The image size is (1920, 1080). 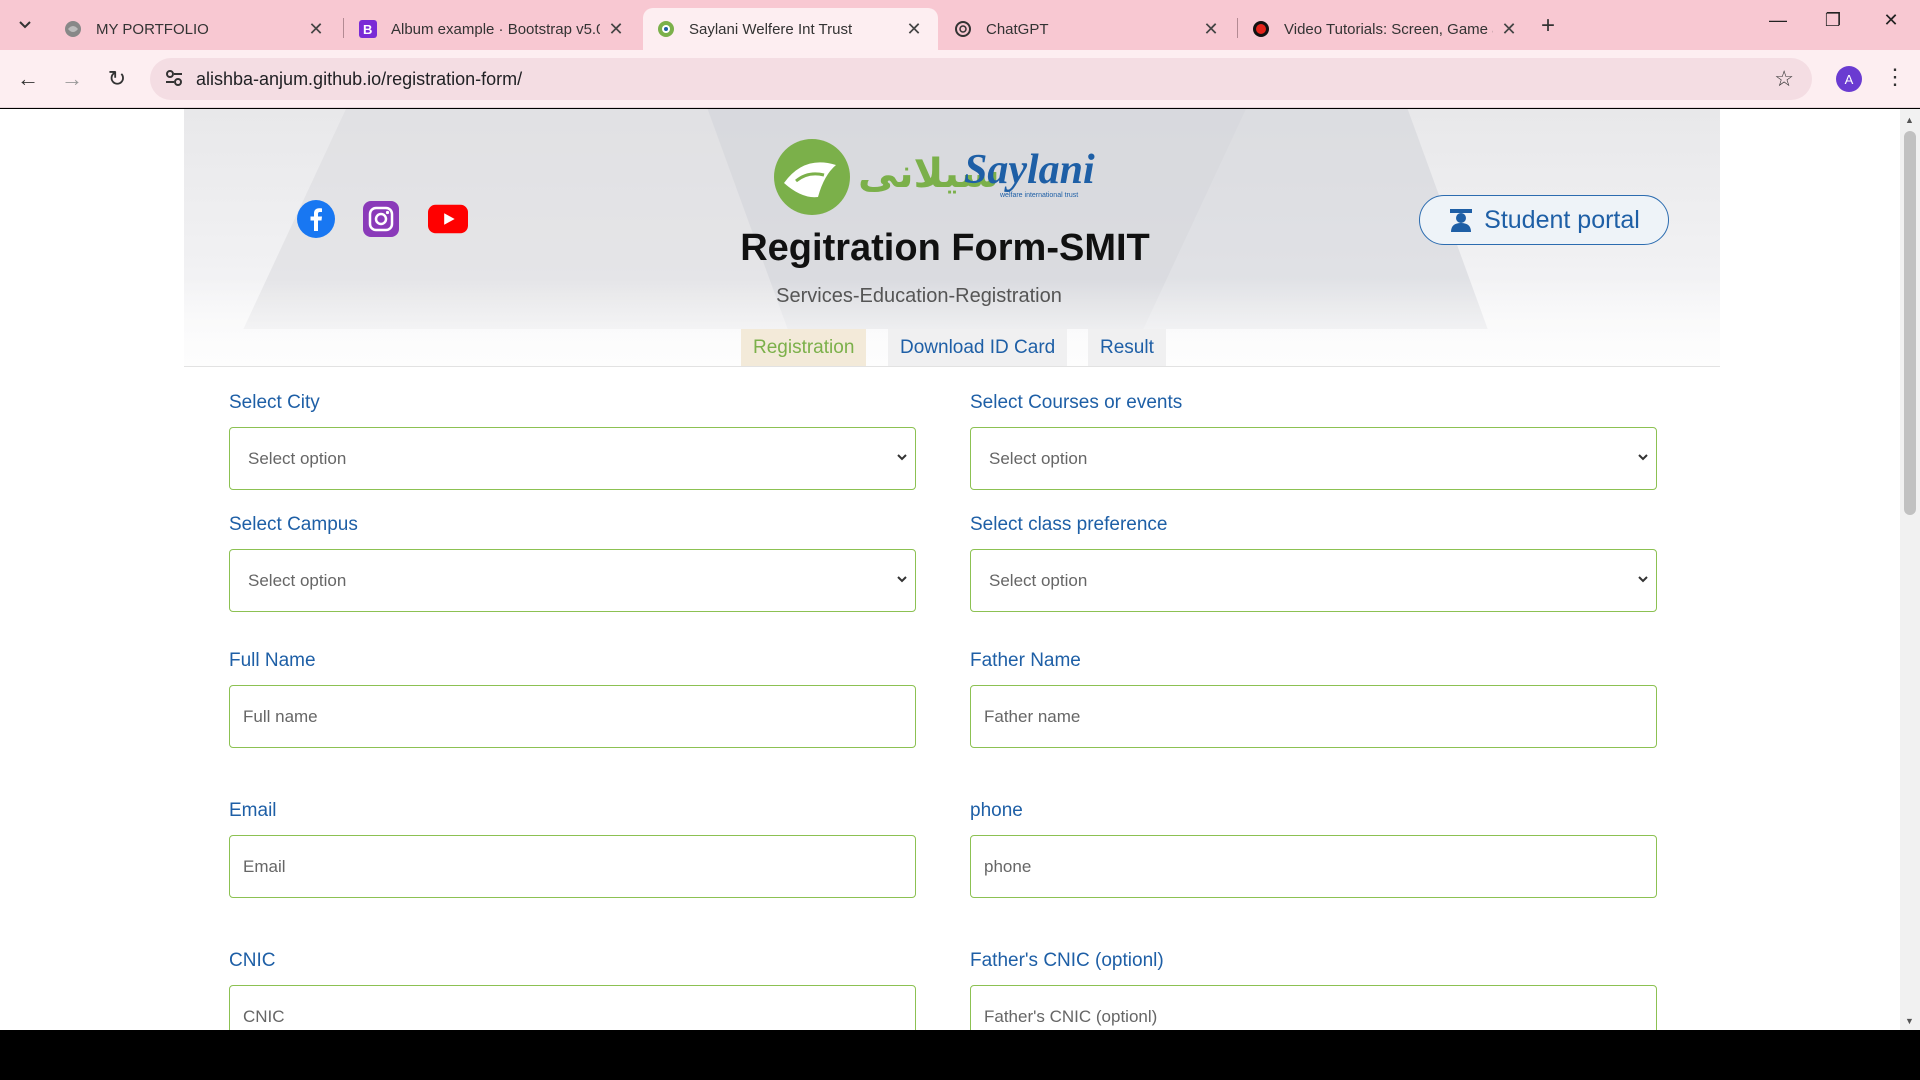 What do you see at coordinates (264, 1016) in the screenshot?
I see `cnic-placeholder: CNIC` at bounding box center [264, 1016].